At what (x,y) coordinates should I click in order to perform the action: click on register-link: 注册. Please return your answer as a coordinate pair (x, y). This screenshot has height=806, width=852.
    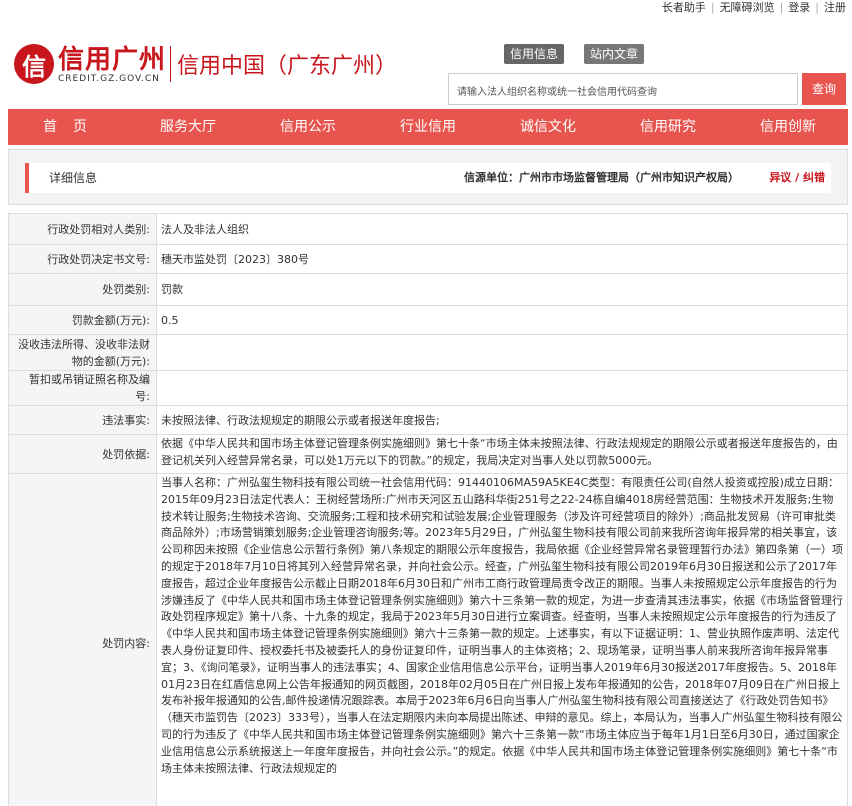
    Looking at the image, I should click on (835, 8).